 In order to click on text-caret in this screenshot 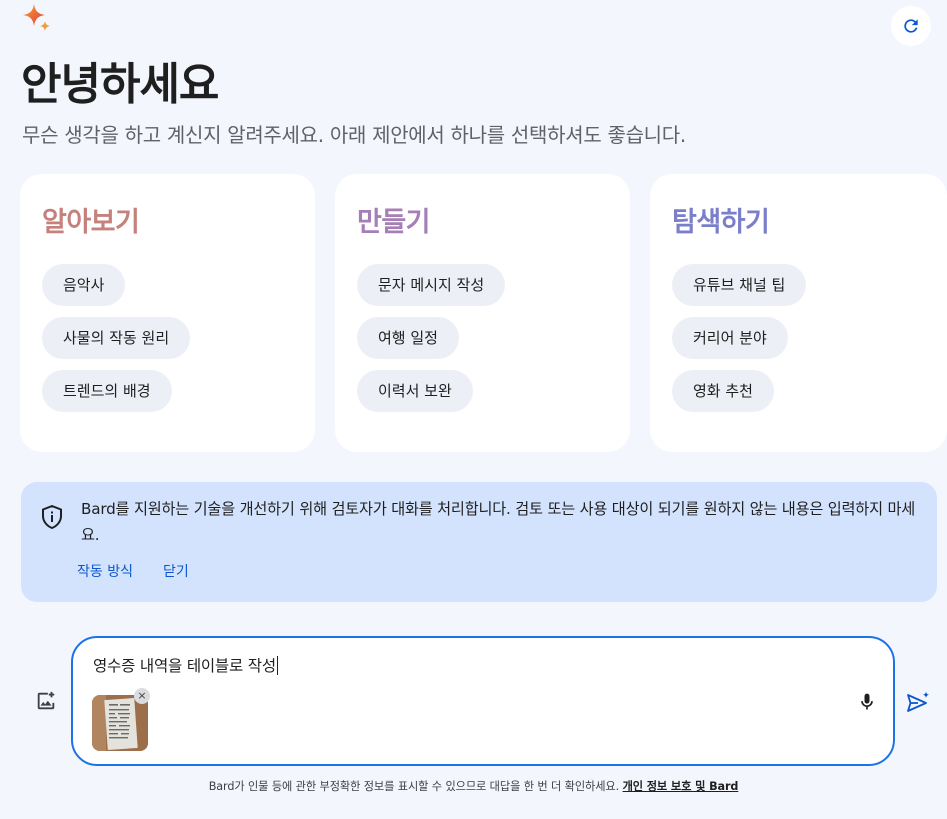, I will do `click(277, 665)`.